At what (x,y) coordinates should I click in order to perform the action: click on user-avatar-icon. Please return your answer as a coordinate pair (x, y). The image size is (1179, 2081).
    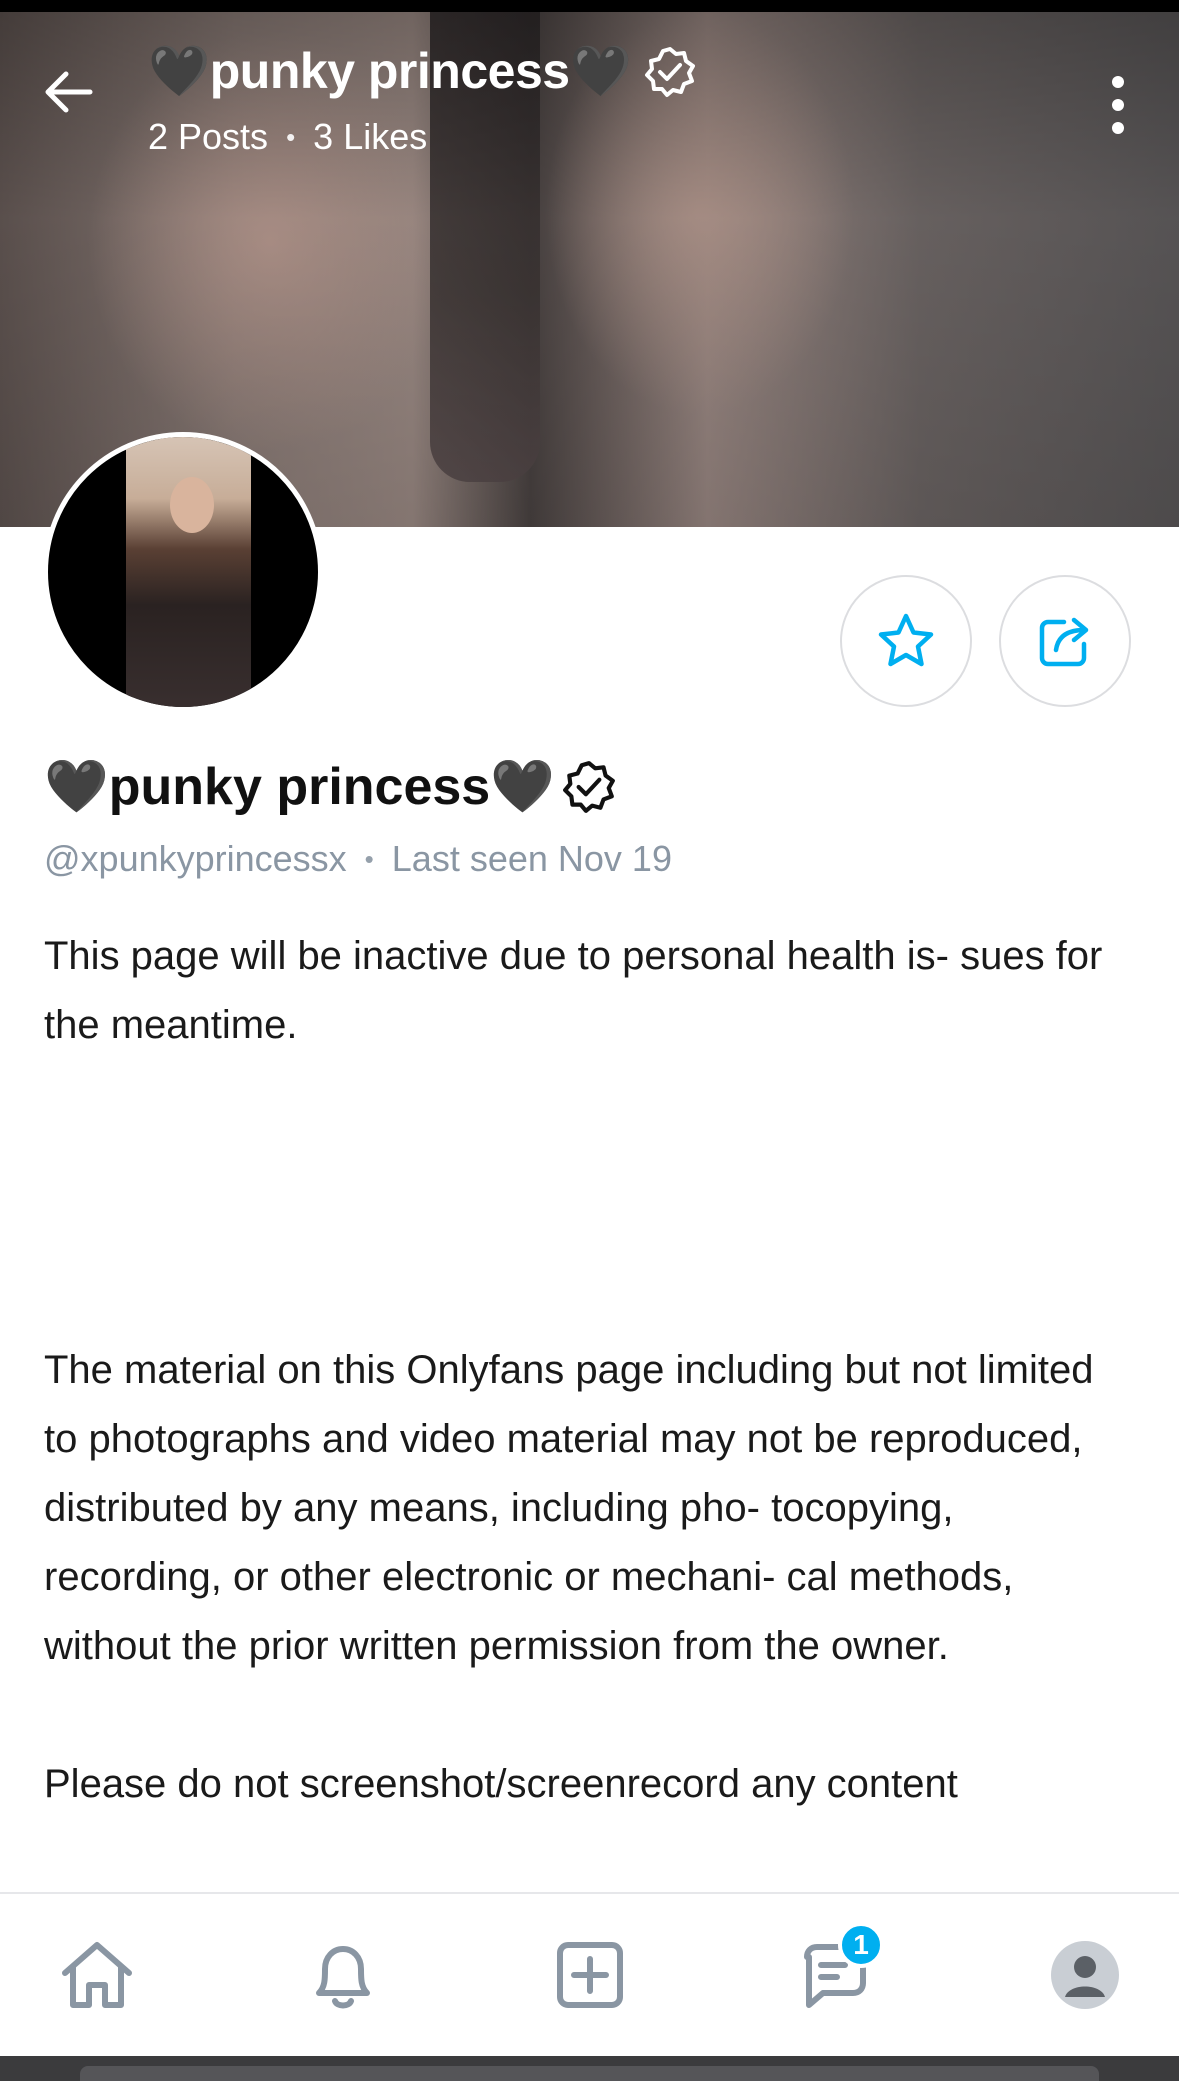
    Looking at the image, I should click on (1085, 1975).